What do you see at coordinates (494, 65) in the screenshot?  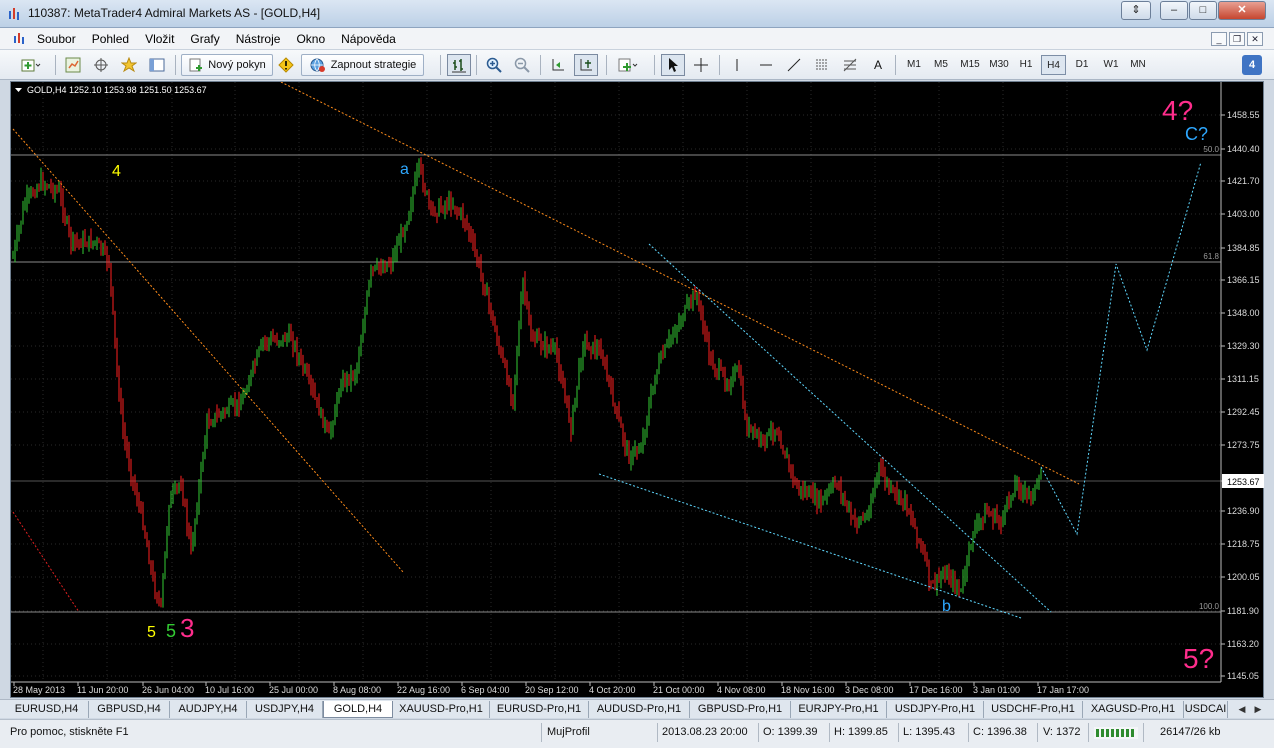 I see `zoom-in-button` at bounding box center [494, 65].